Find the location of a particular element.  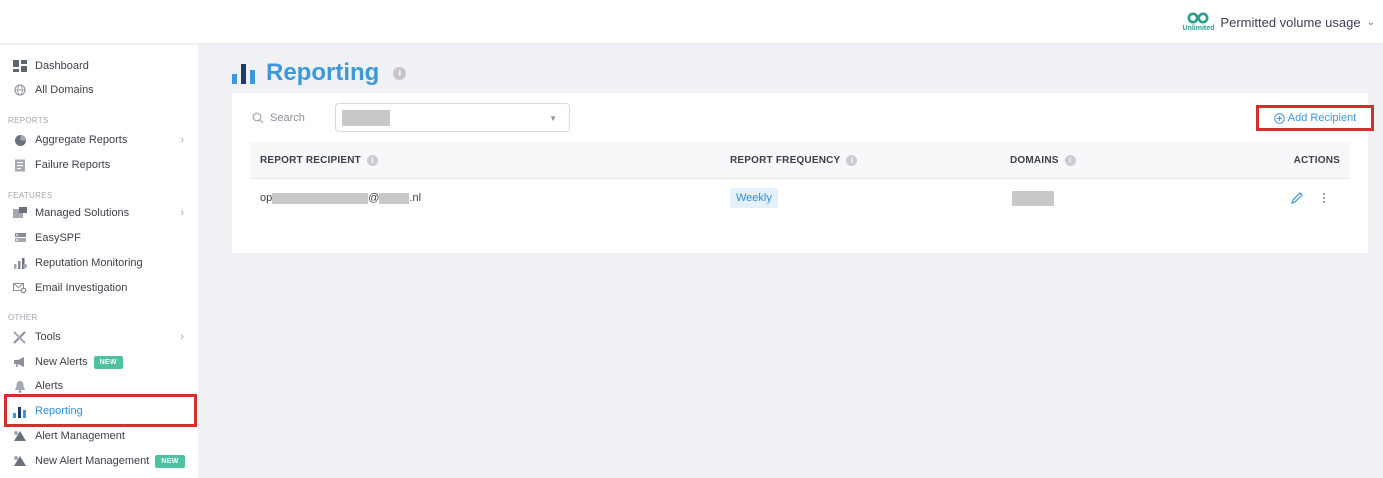

plus-circle-icon is located at coordinates (1279, 118).